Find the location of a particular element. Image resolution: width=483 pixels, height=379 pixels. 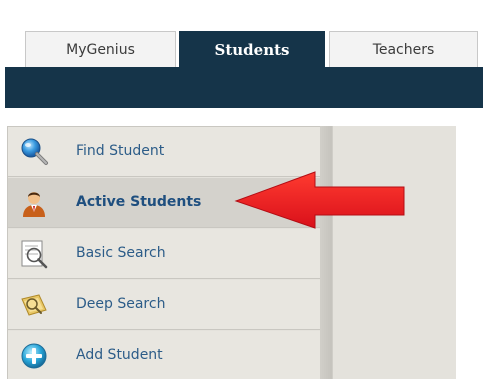

menu-item-basic-search: Basic Search is located at coordinates (164, 254).